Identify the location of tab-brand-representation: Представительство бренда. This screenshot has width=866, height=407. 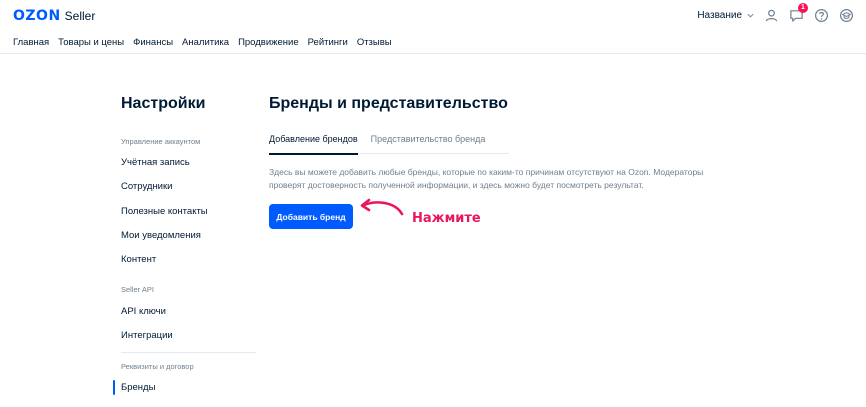
(428, 144).